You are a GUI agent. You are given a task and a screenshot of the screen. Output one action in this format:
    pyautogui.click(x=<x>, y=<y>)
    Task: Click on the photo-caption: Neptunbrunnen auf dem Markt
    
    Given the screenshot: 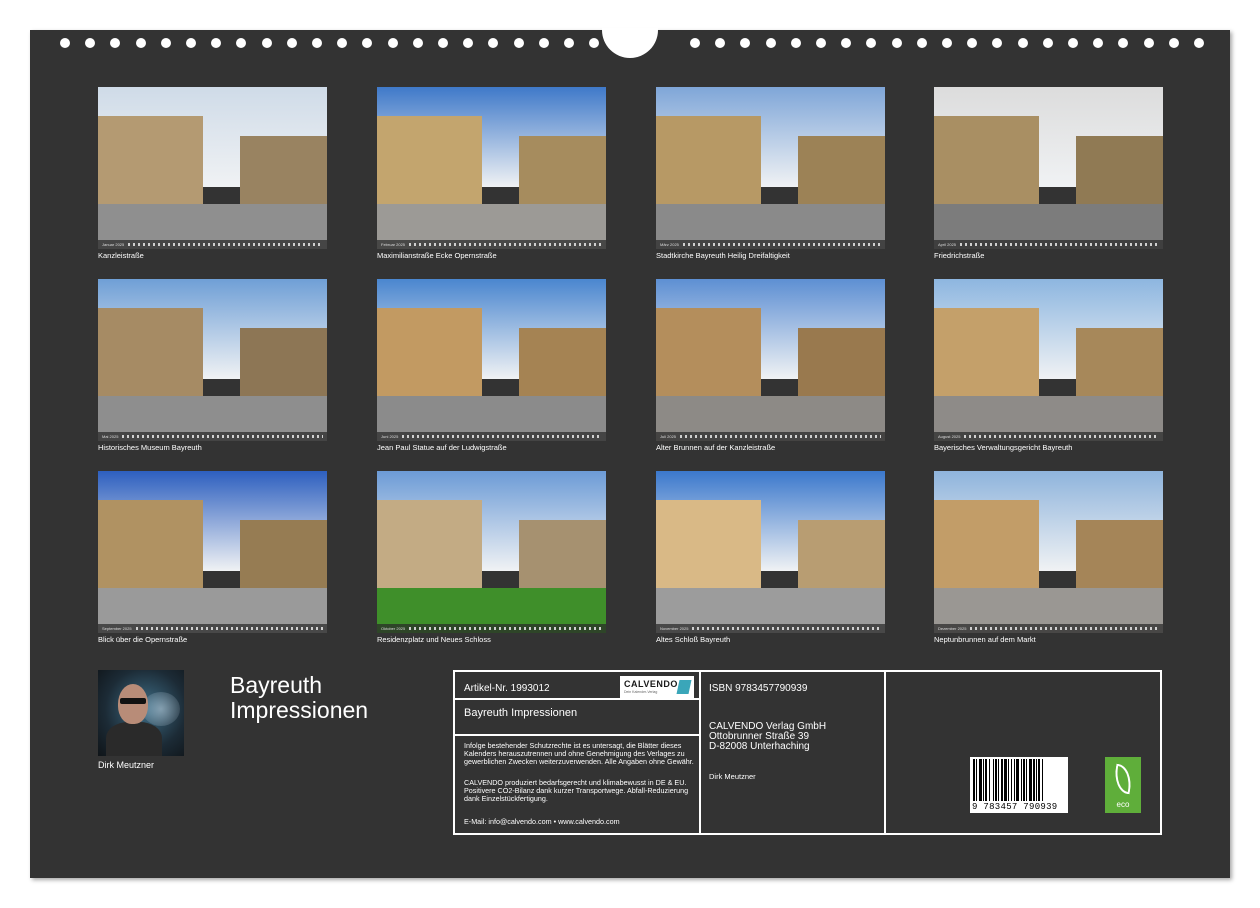 What is the action you would take?
    pyautogui.click(x=985, y=639)
    